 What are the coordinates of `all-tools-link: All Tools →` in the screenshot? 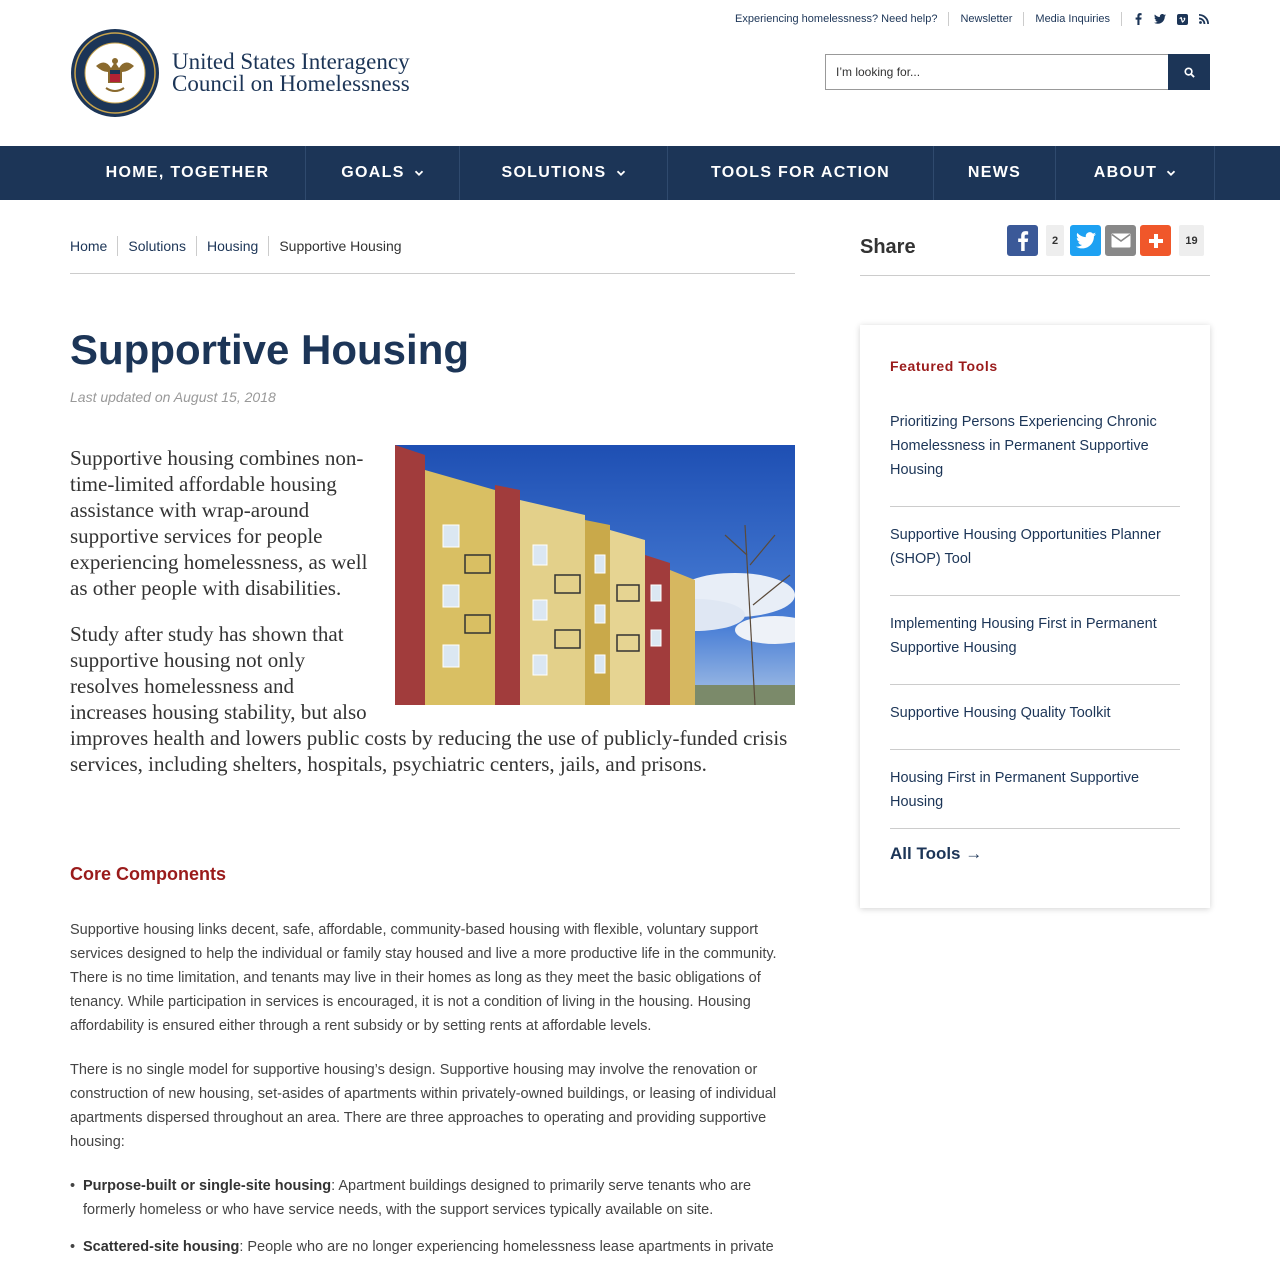 It's located at (936, 854).